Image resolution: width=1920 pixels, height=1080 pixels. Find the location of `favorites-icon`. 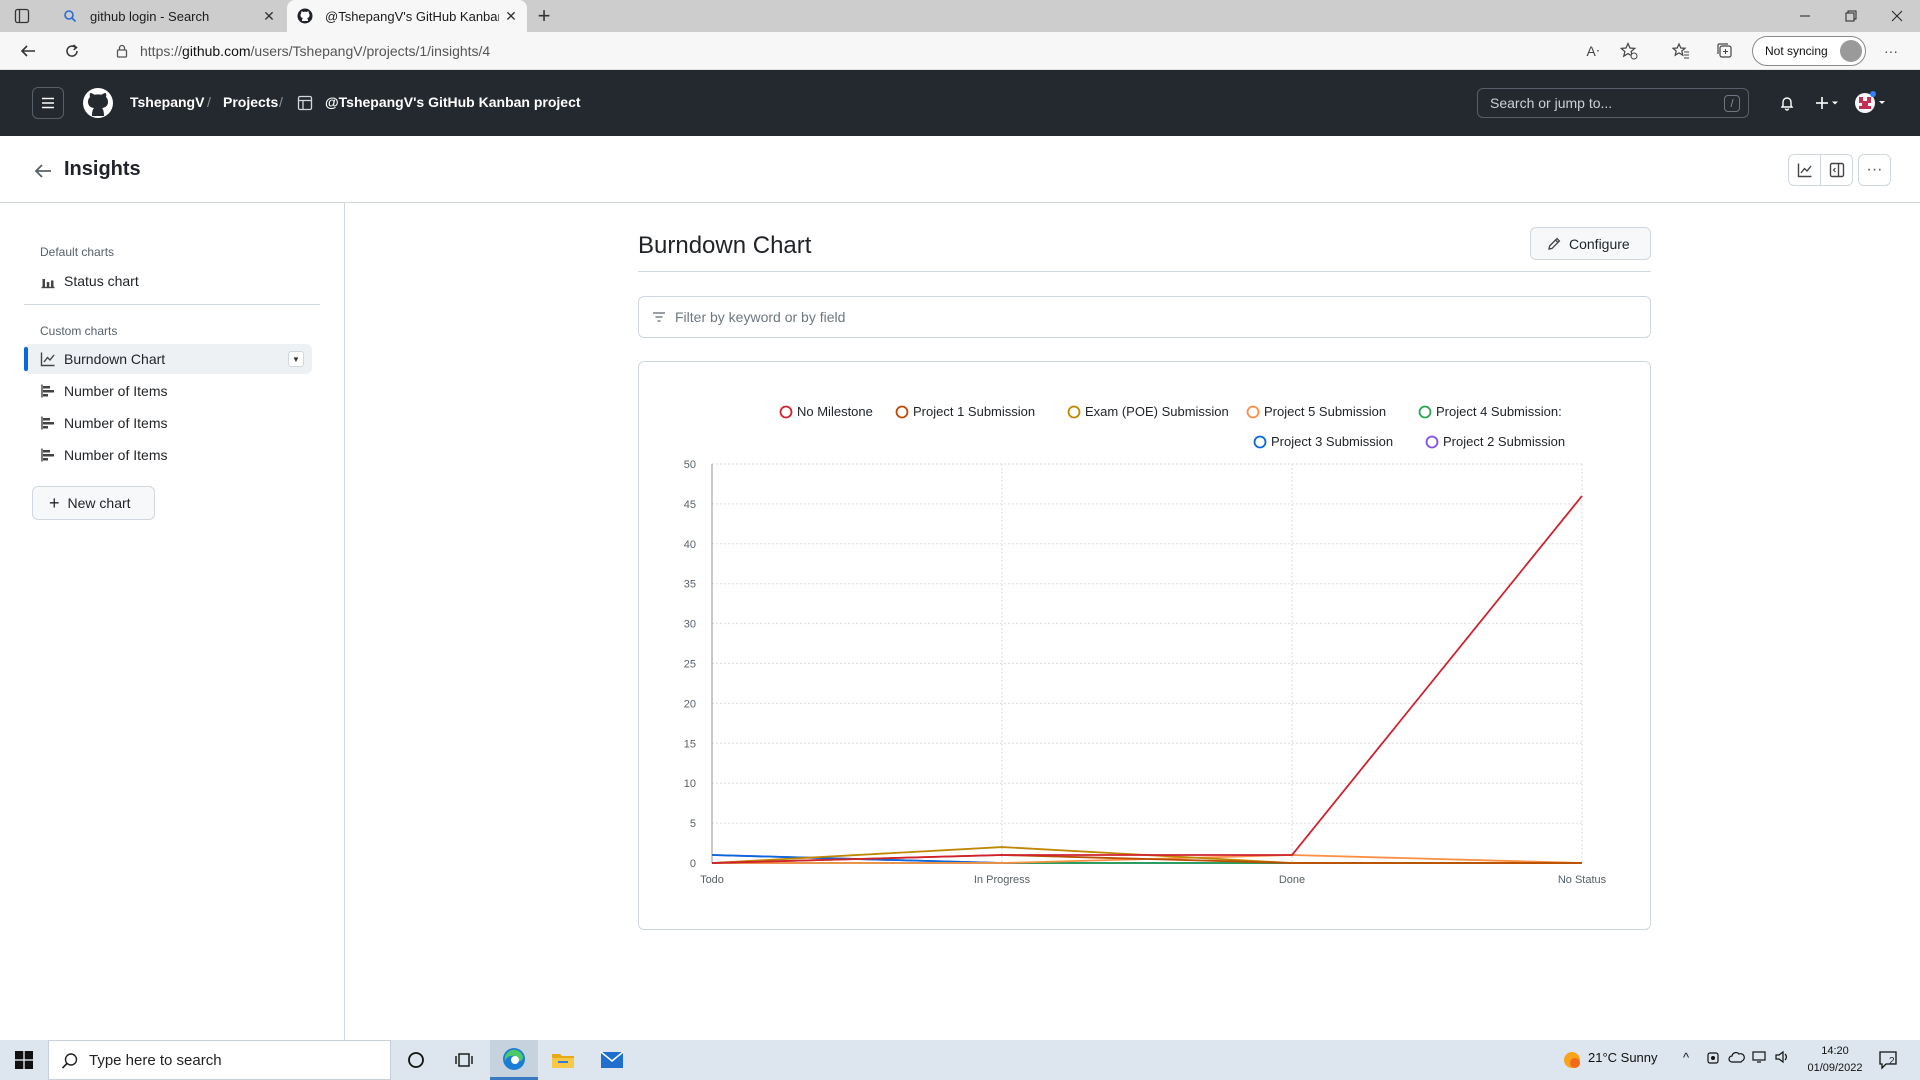

favorites-icon is located at coordinates (1681, 51).